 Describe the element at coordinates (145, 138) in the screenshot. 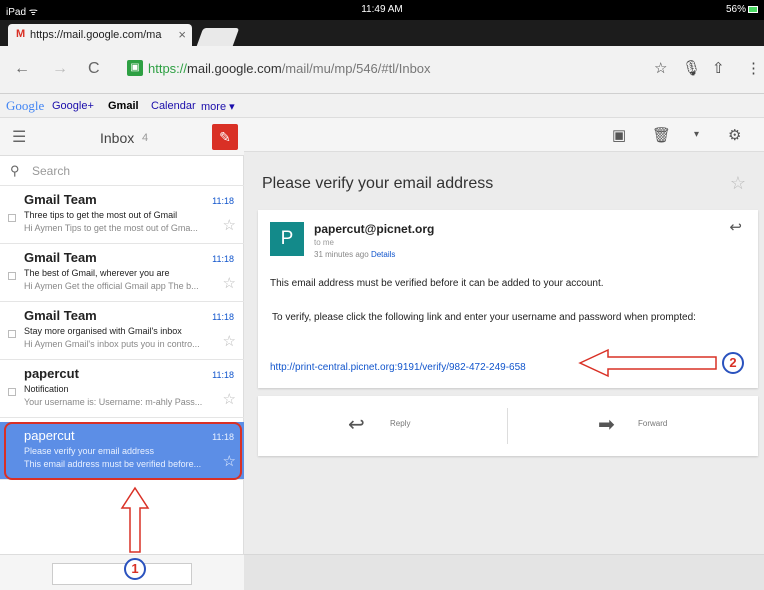

I see `inbox-count: 4` at that location.